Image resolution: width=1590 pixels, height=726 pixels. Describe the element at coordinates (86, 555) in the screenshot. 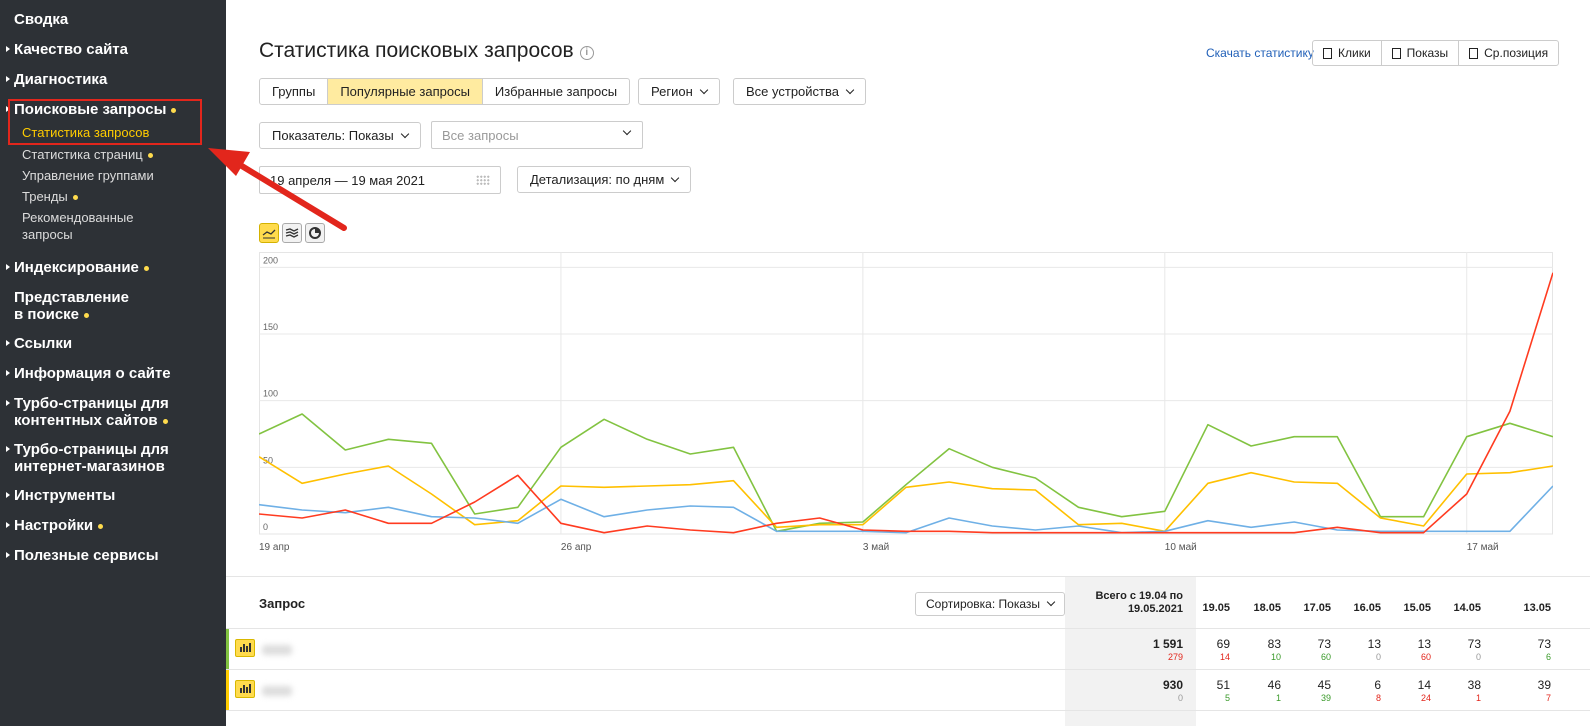

I see `sidebar-item-label: Полезные сервисы` at that location.